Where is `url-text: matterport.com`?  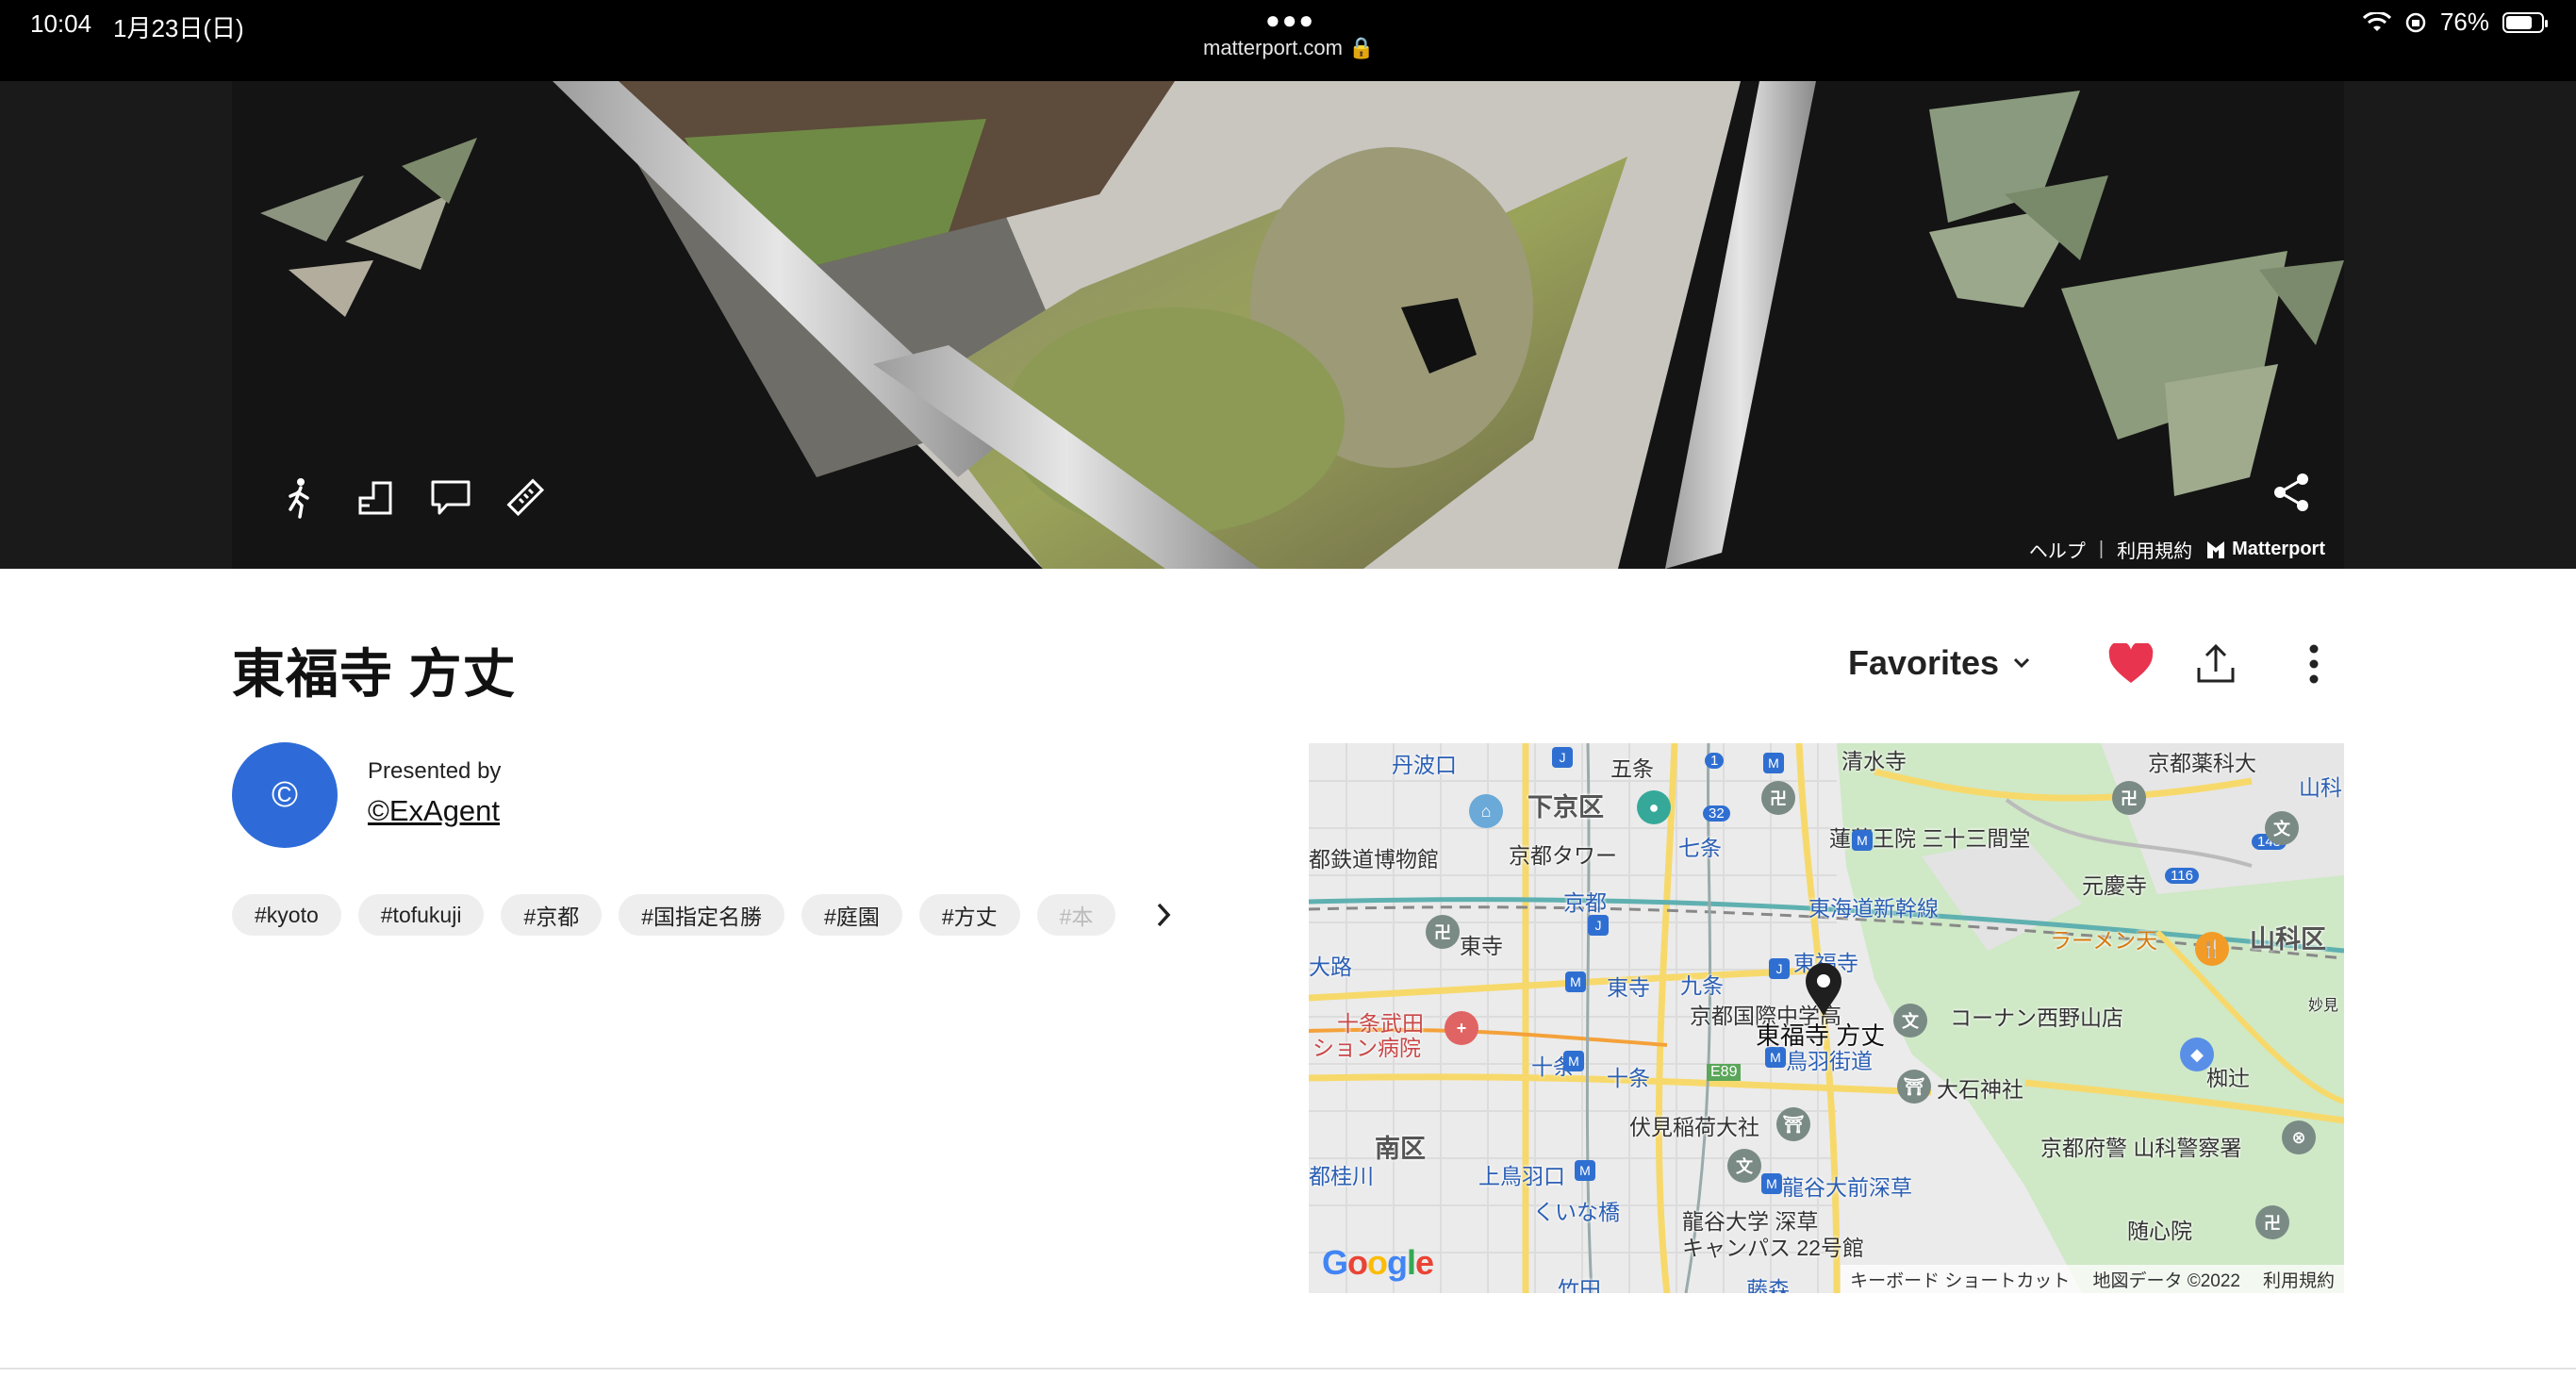 url-text: matterport.com is located at coordinates (1273, 47).